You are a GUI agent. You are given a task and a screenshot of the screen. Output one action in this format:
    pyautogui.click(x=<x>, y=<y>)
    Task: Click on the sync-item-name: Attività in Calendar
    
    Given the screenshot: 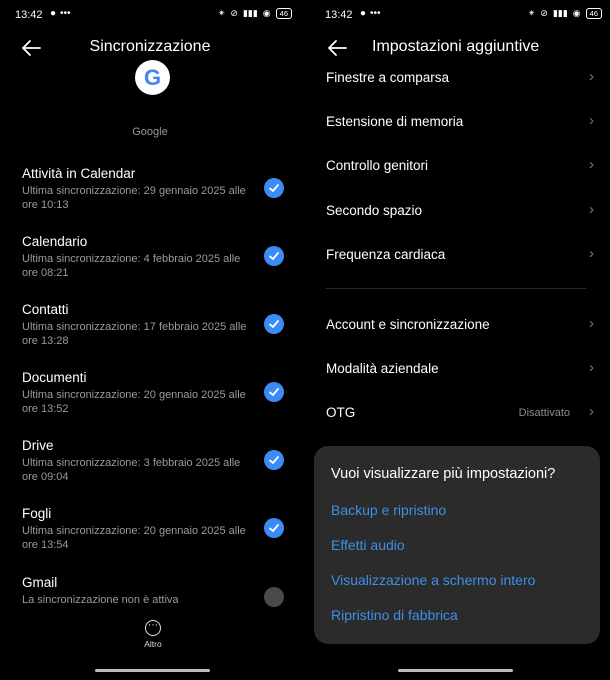 What is the action you would take?
    pyautogui.click(x=79, y=173)
    